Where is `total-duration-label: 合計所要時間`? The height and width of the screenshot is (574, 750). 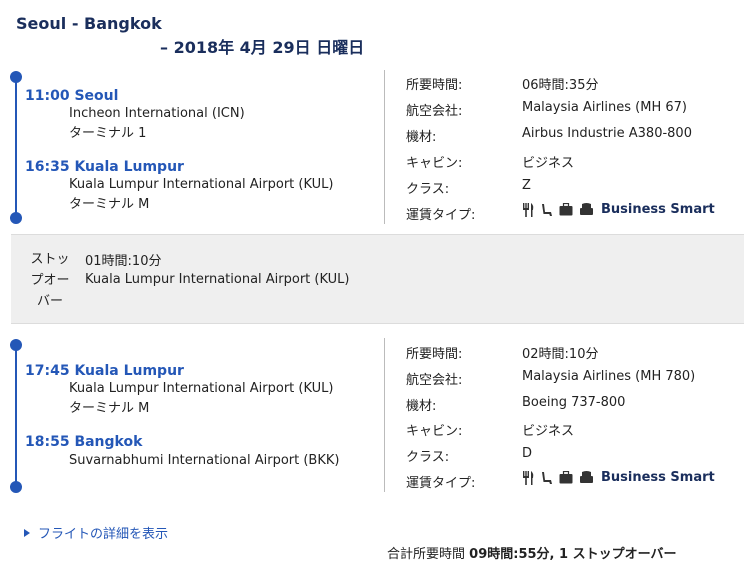 total-duration-label: 合計所要時間 is located at coordinates (426, 554).